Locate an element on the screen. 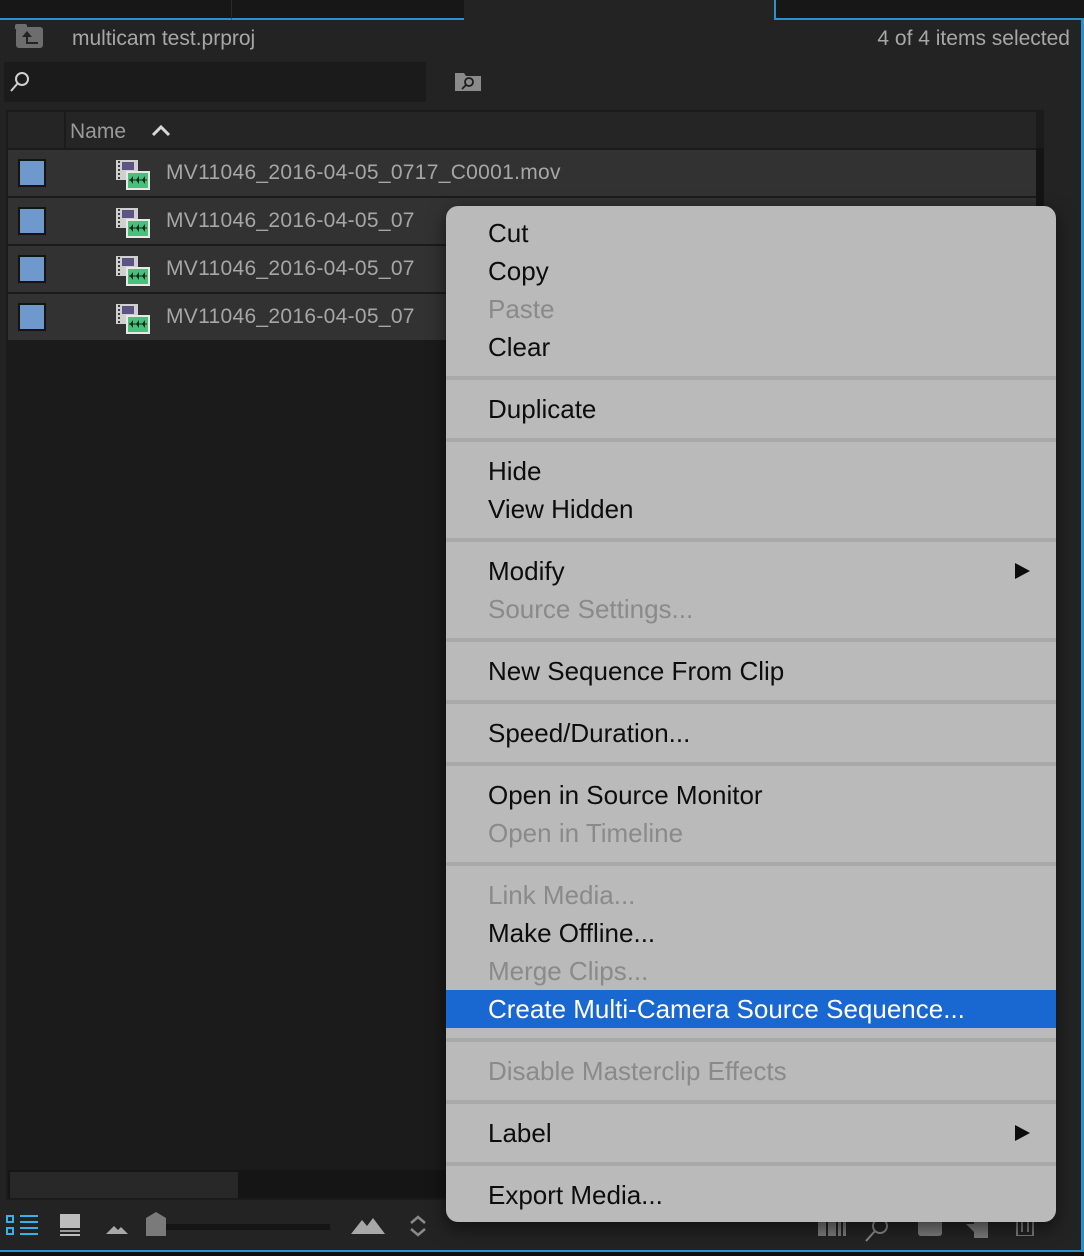  menu-item-open-in-source-monitor: Open in Source Monitor is located at coordinates (751, 795).